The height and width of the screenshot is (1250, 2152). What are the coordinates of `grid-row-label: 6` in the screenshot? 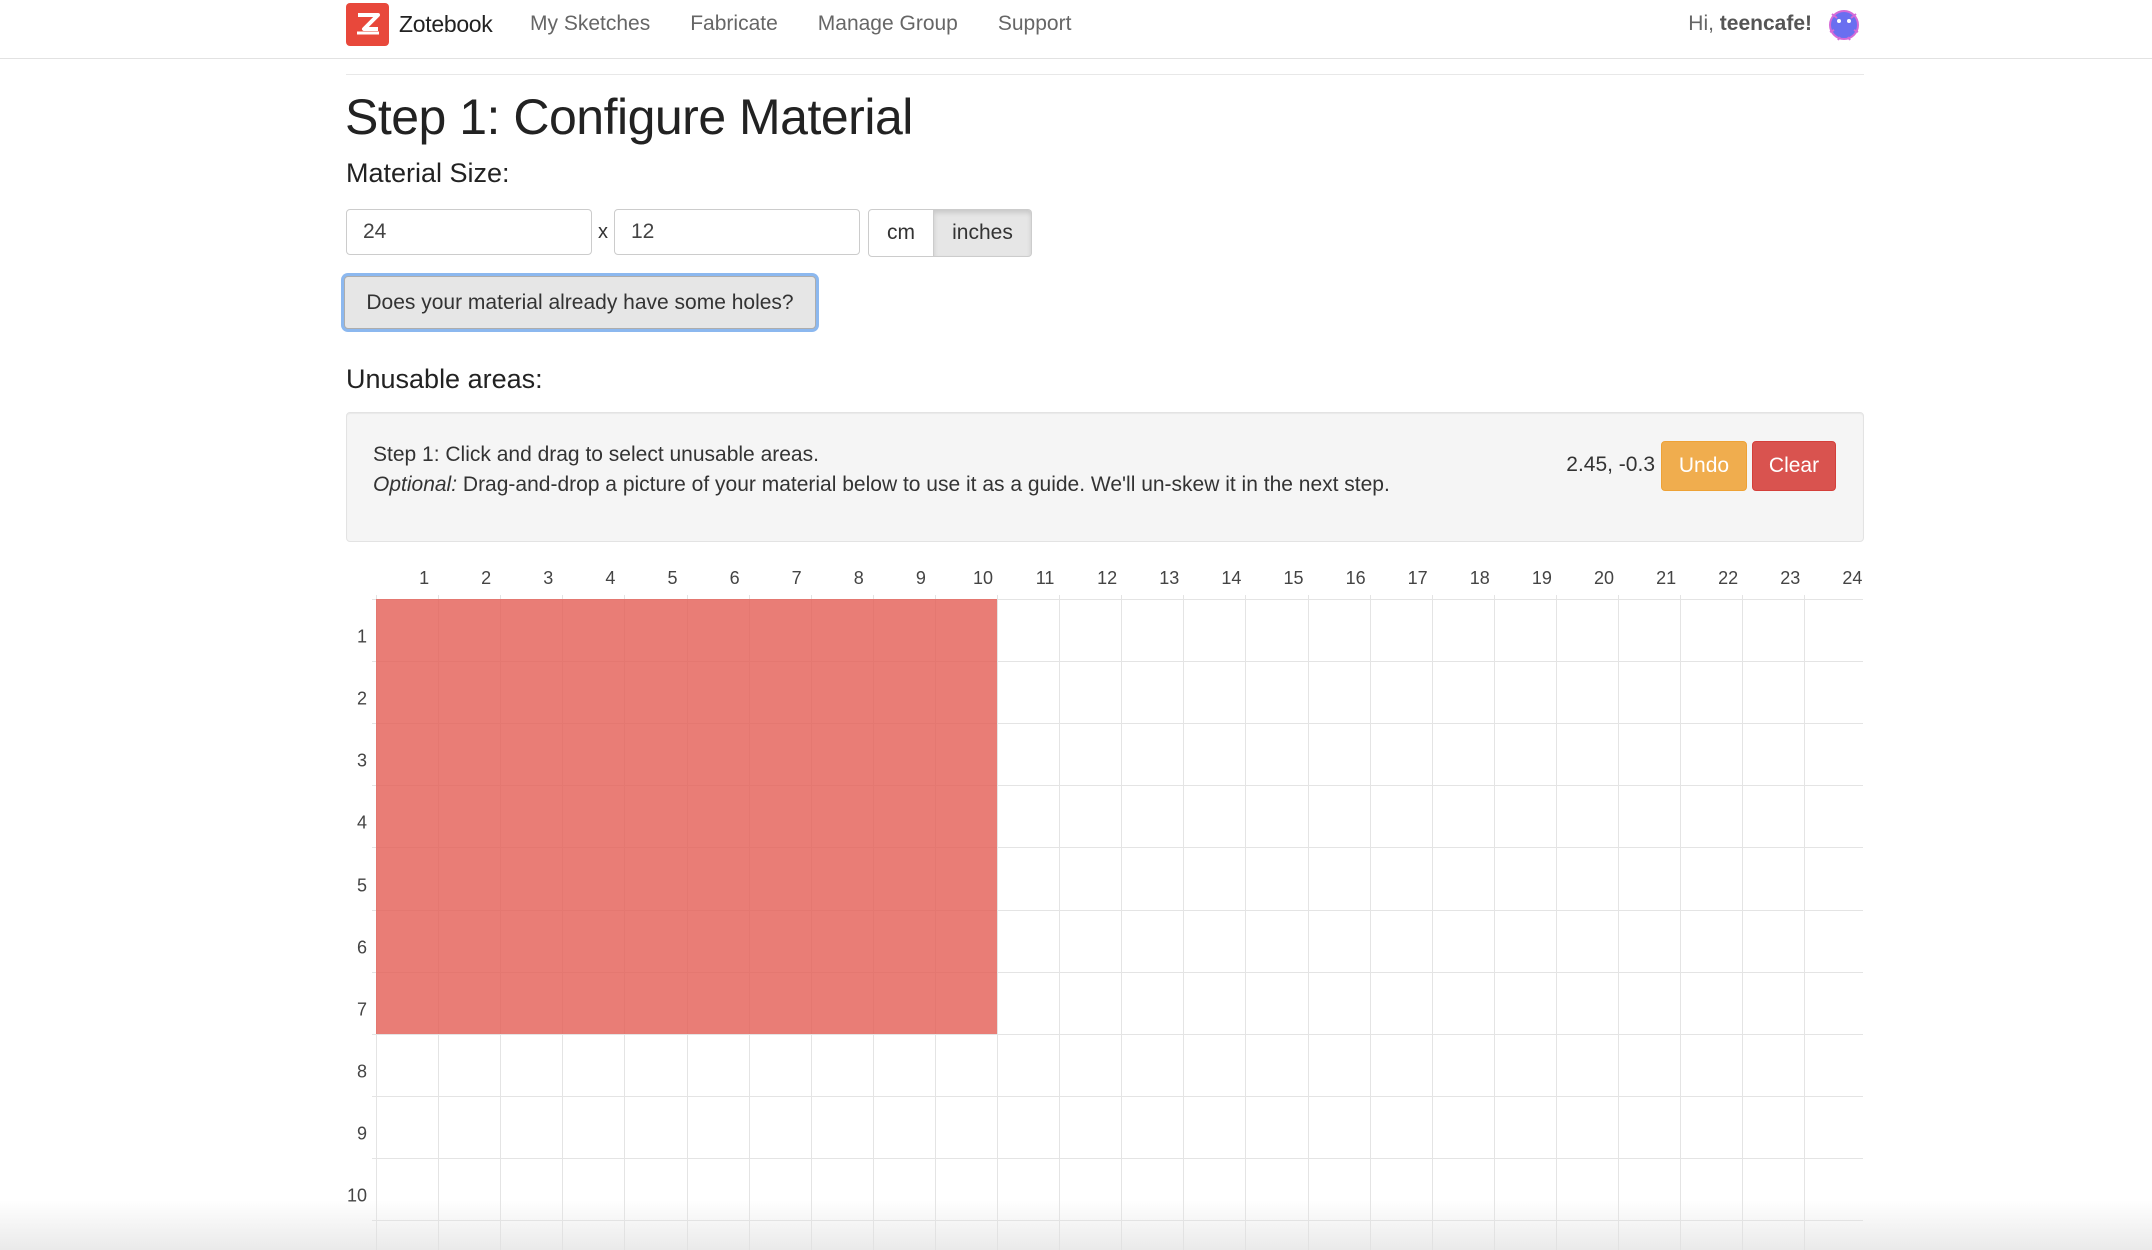 It's located at (361, 947).